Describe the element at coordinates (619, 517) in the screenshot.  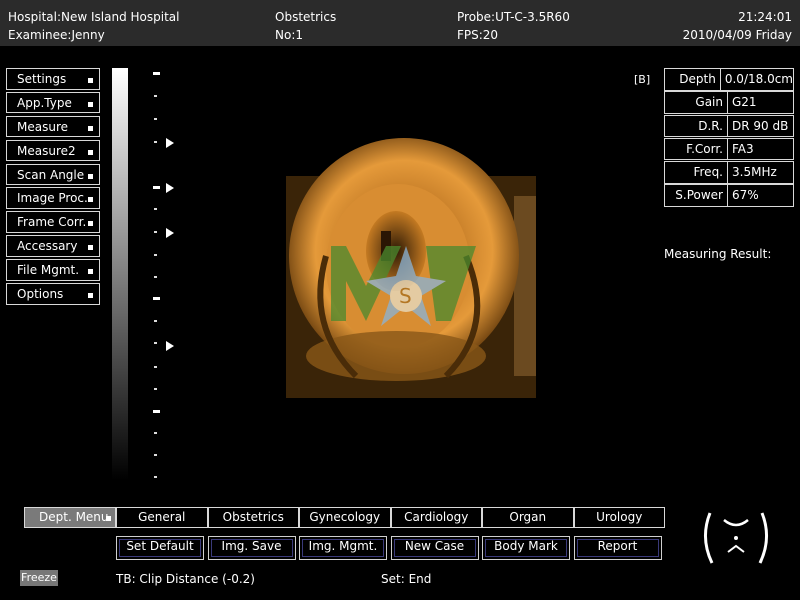
I see `tab-urology: Urology` at that location.